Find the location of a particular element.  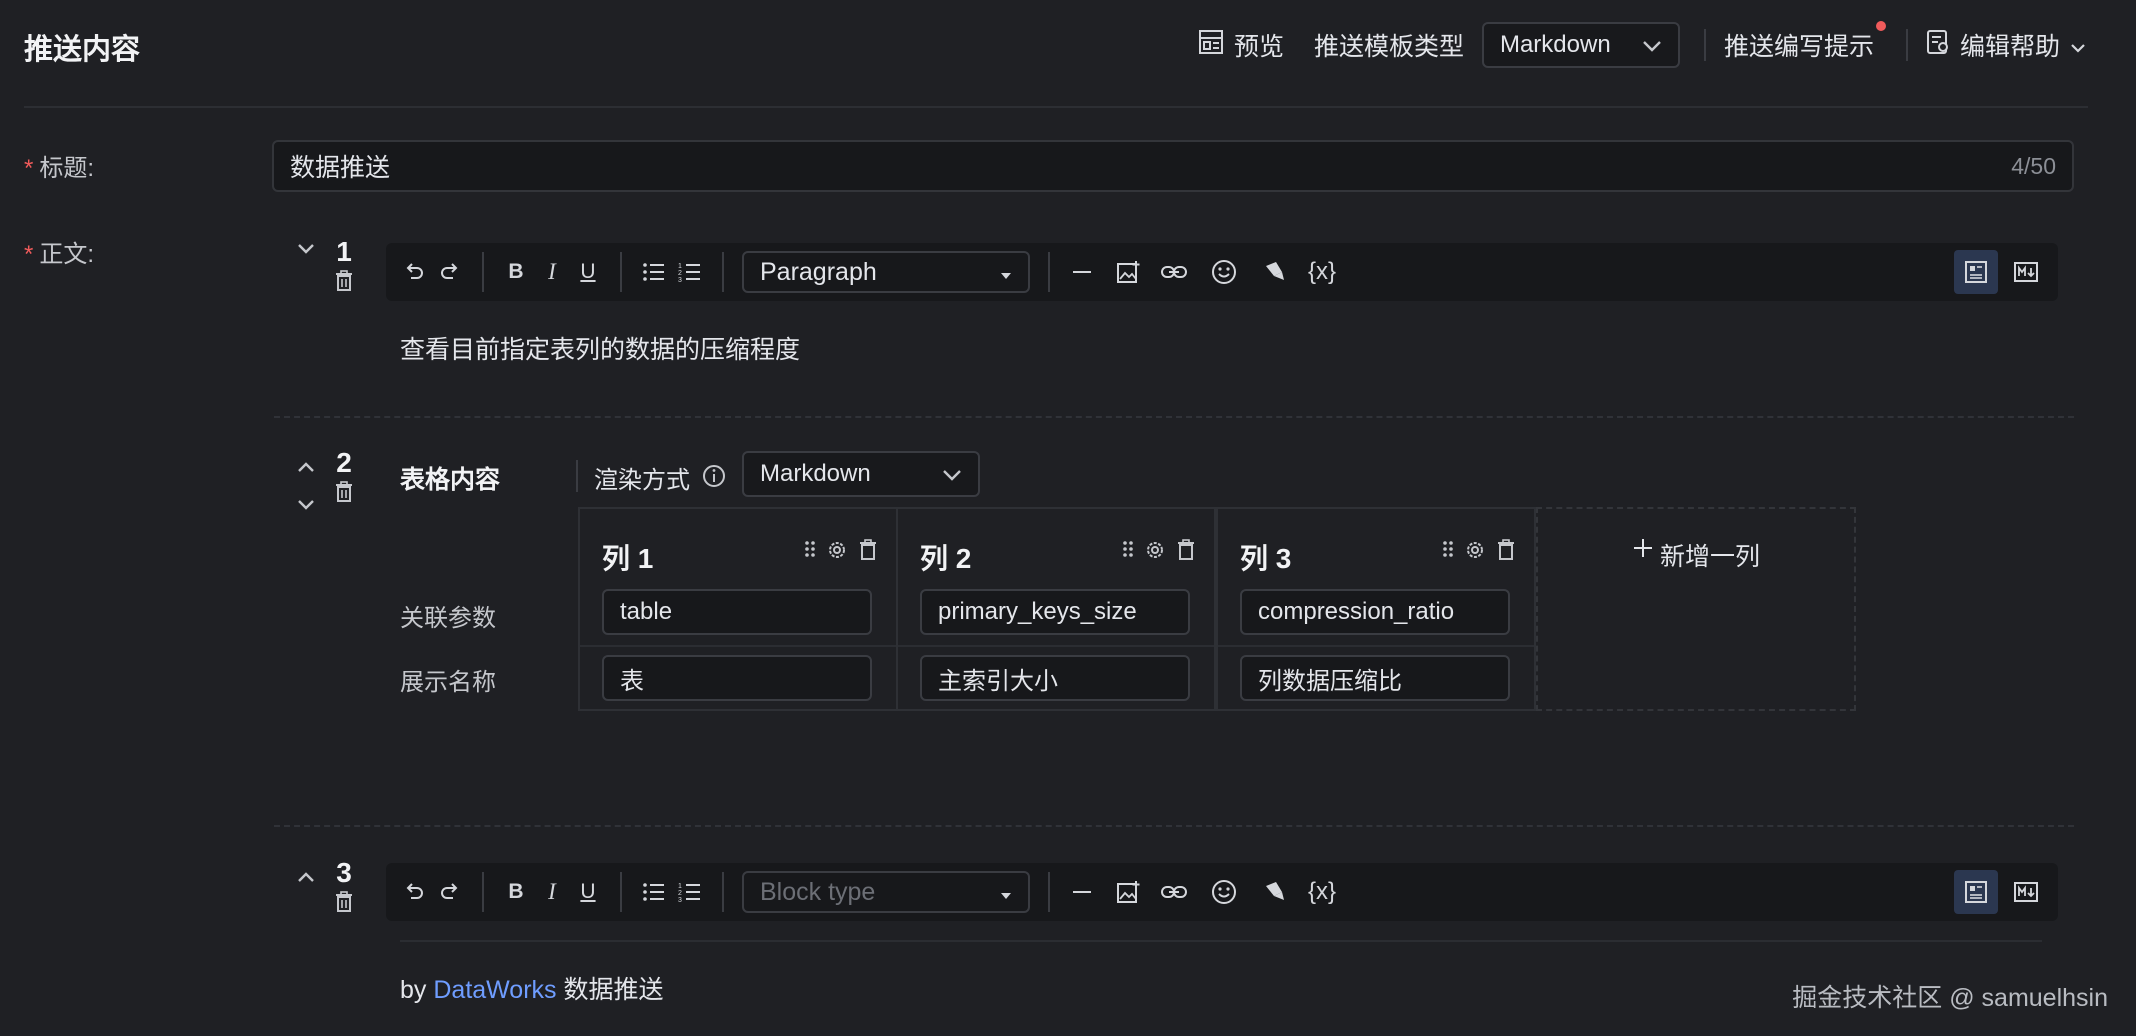

row-divider is located at coordinates (1056, 646).